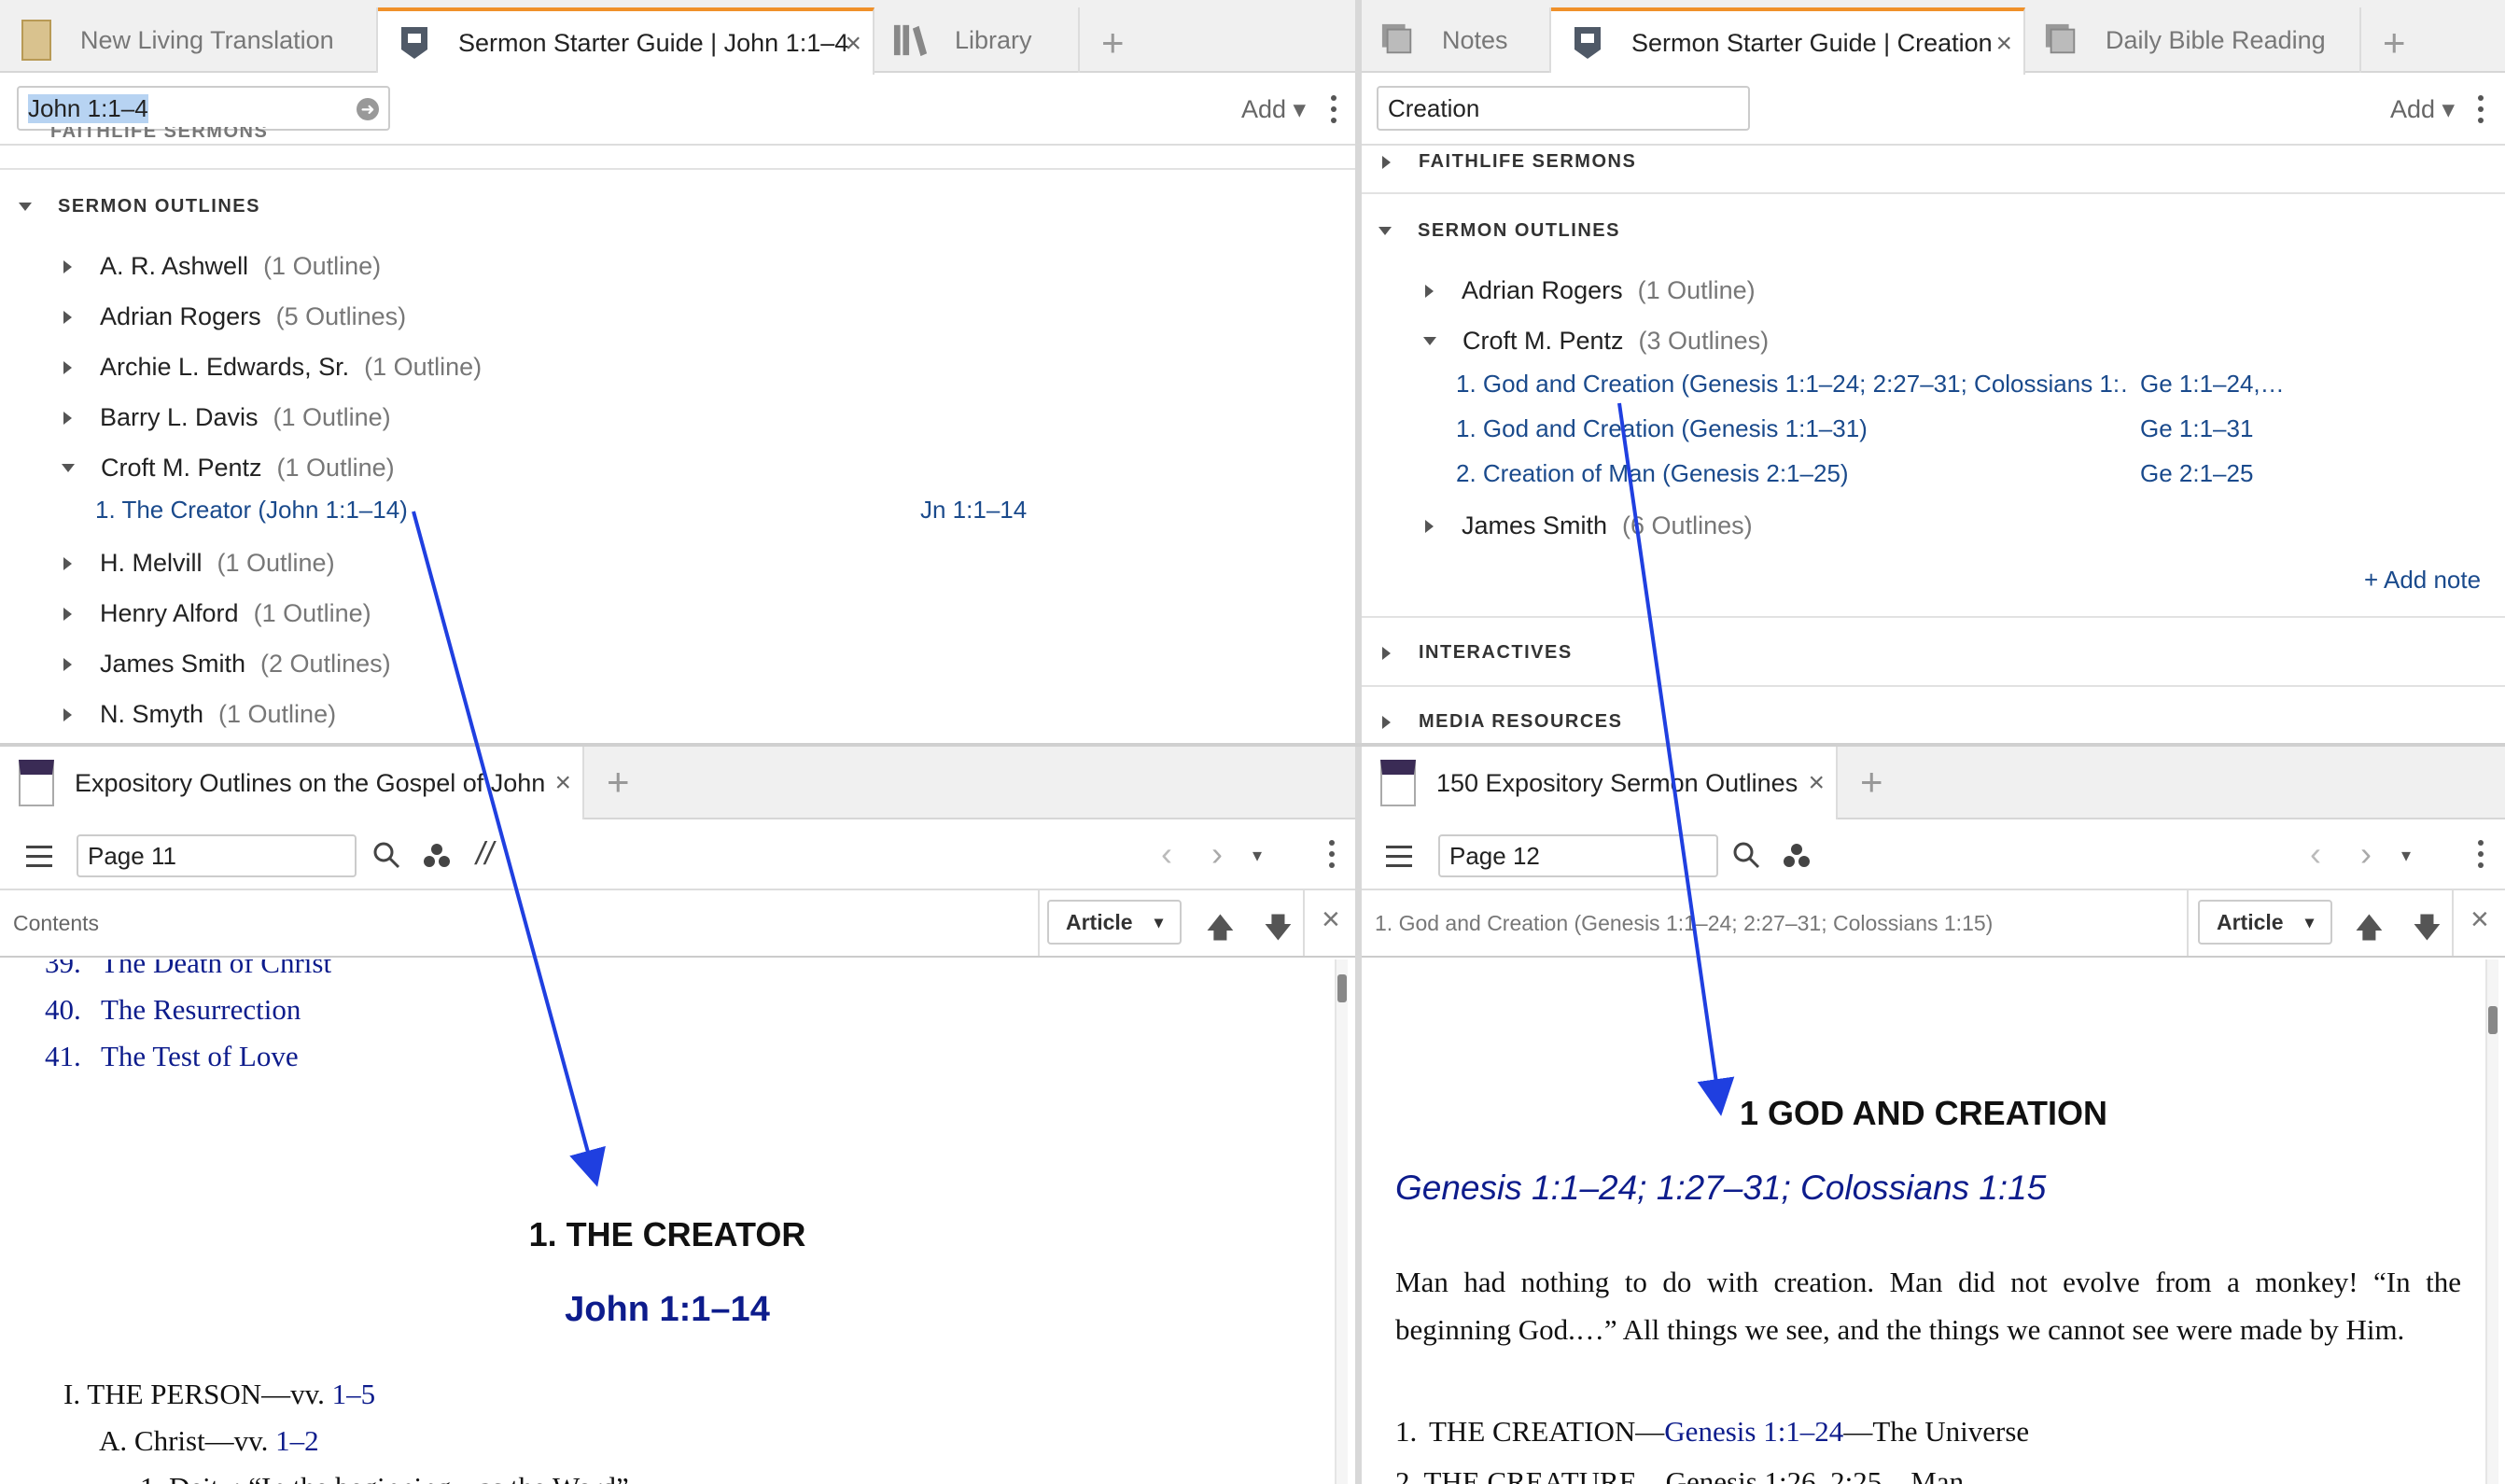 The height and width of the screenshot is (1484, 2505). Describe the element at coordinates (509, 849) in the screenshot. I see `arrow-left` at that location.